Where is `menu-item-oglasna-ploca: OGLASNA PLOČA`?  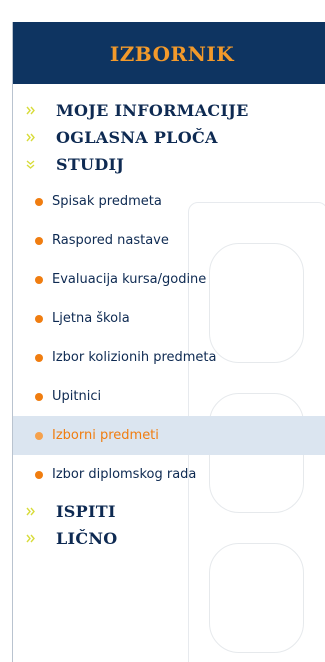 menu-item-oglasna-ploca: OGLASNA PLOČA is located at coordinates (169, 137).